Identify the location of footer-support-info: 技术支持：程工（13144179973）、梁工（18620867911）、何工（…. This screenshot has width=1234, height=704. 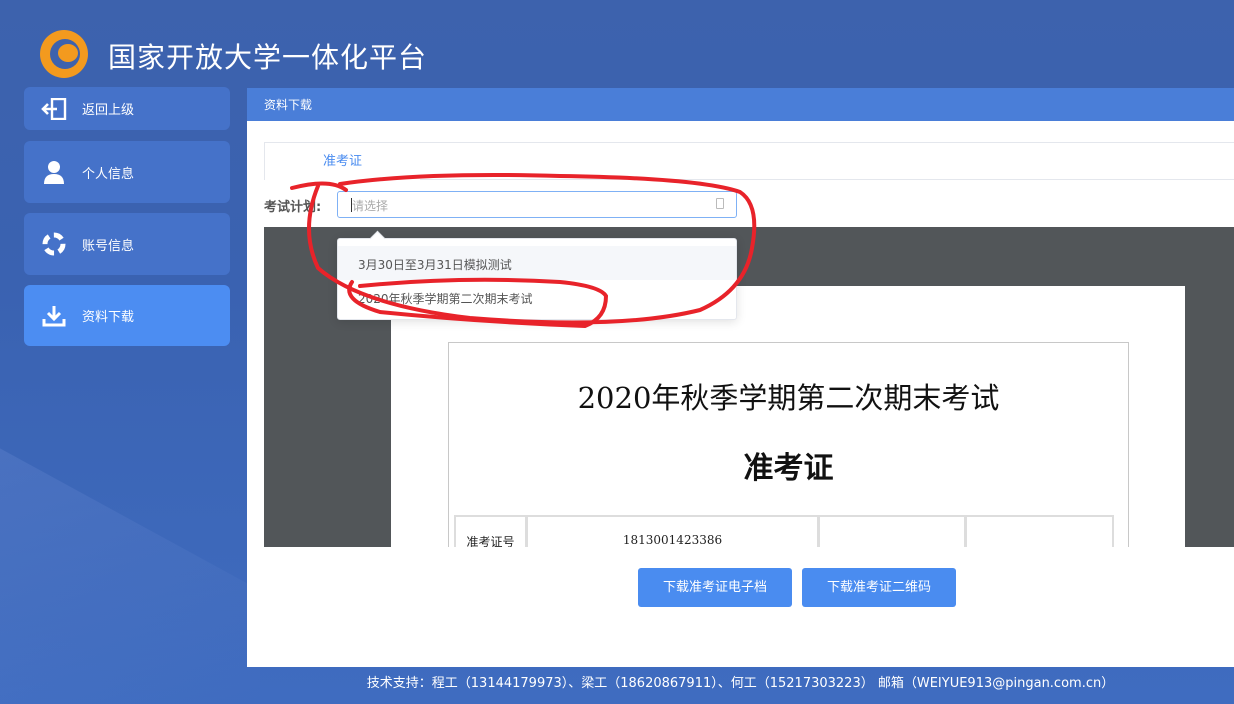
(740, 683).